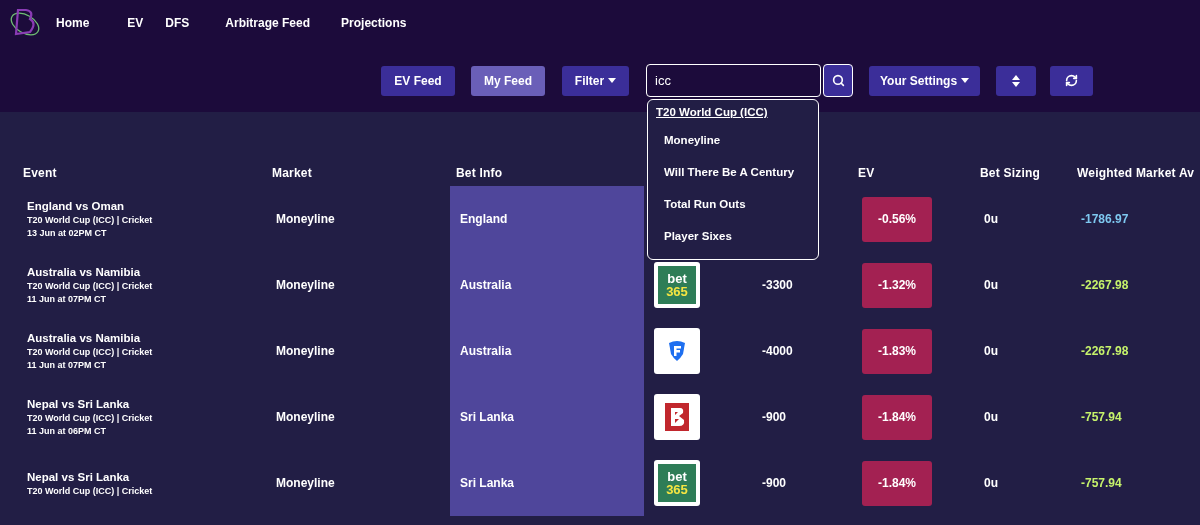 The image size is (1200, 525). I want to click on group-link: T20 World Cup (ICC), so click(733, 112).